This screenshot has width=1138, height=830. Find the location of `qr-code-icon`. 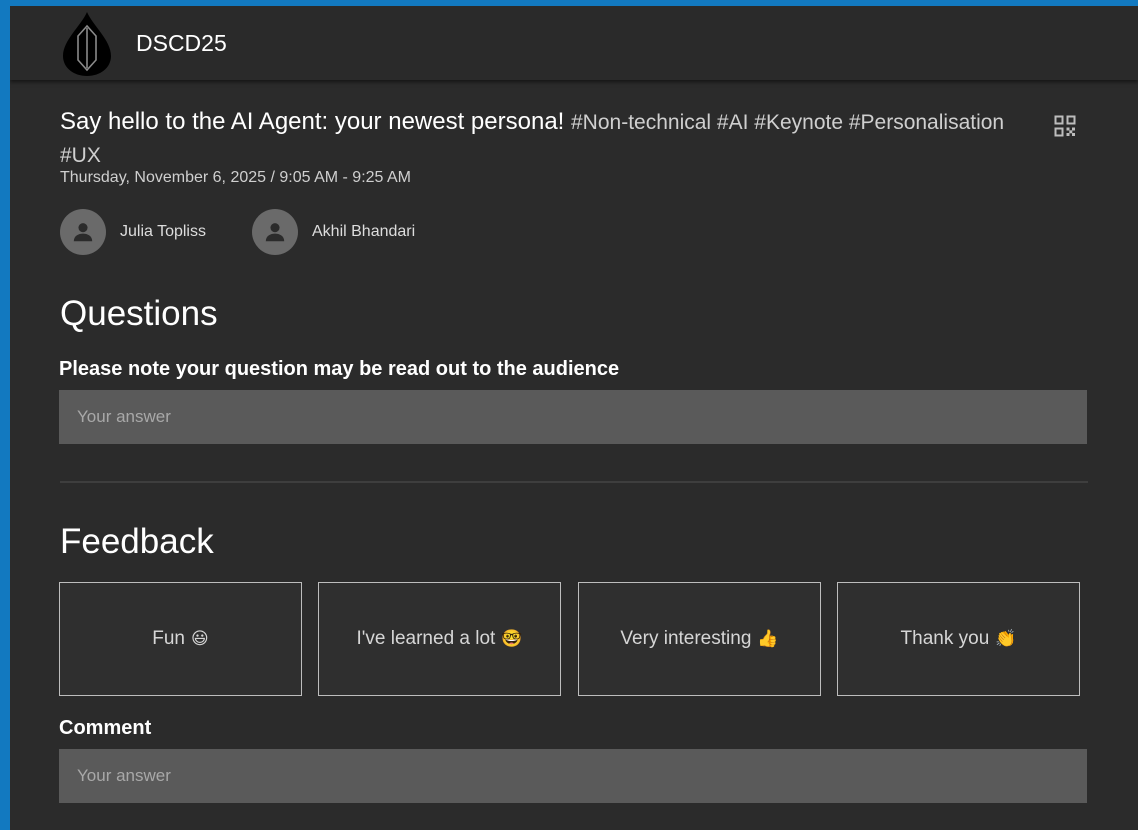

qr-code-icon is located at coordinates (1065, 126).